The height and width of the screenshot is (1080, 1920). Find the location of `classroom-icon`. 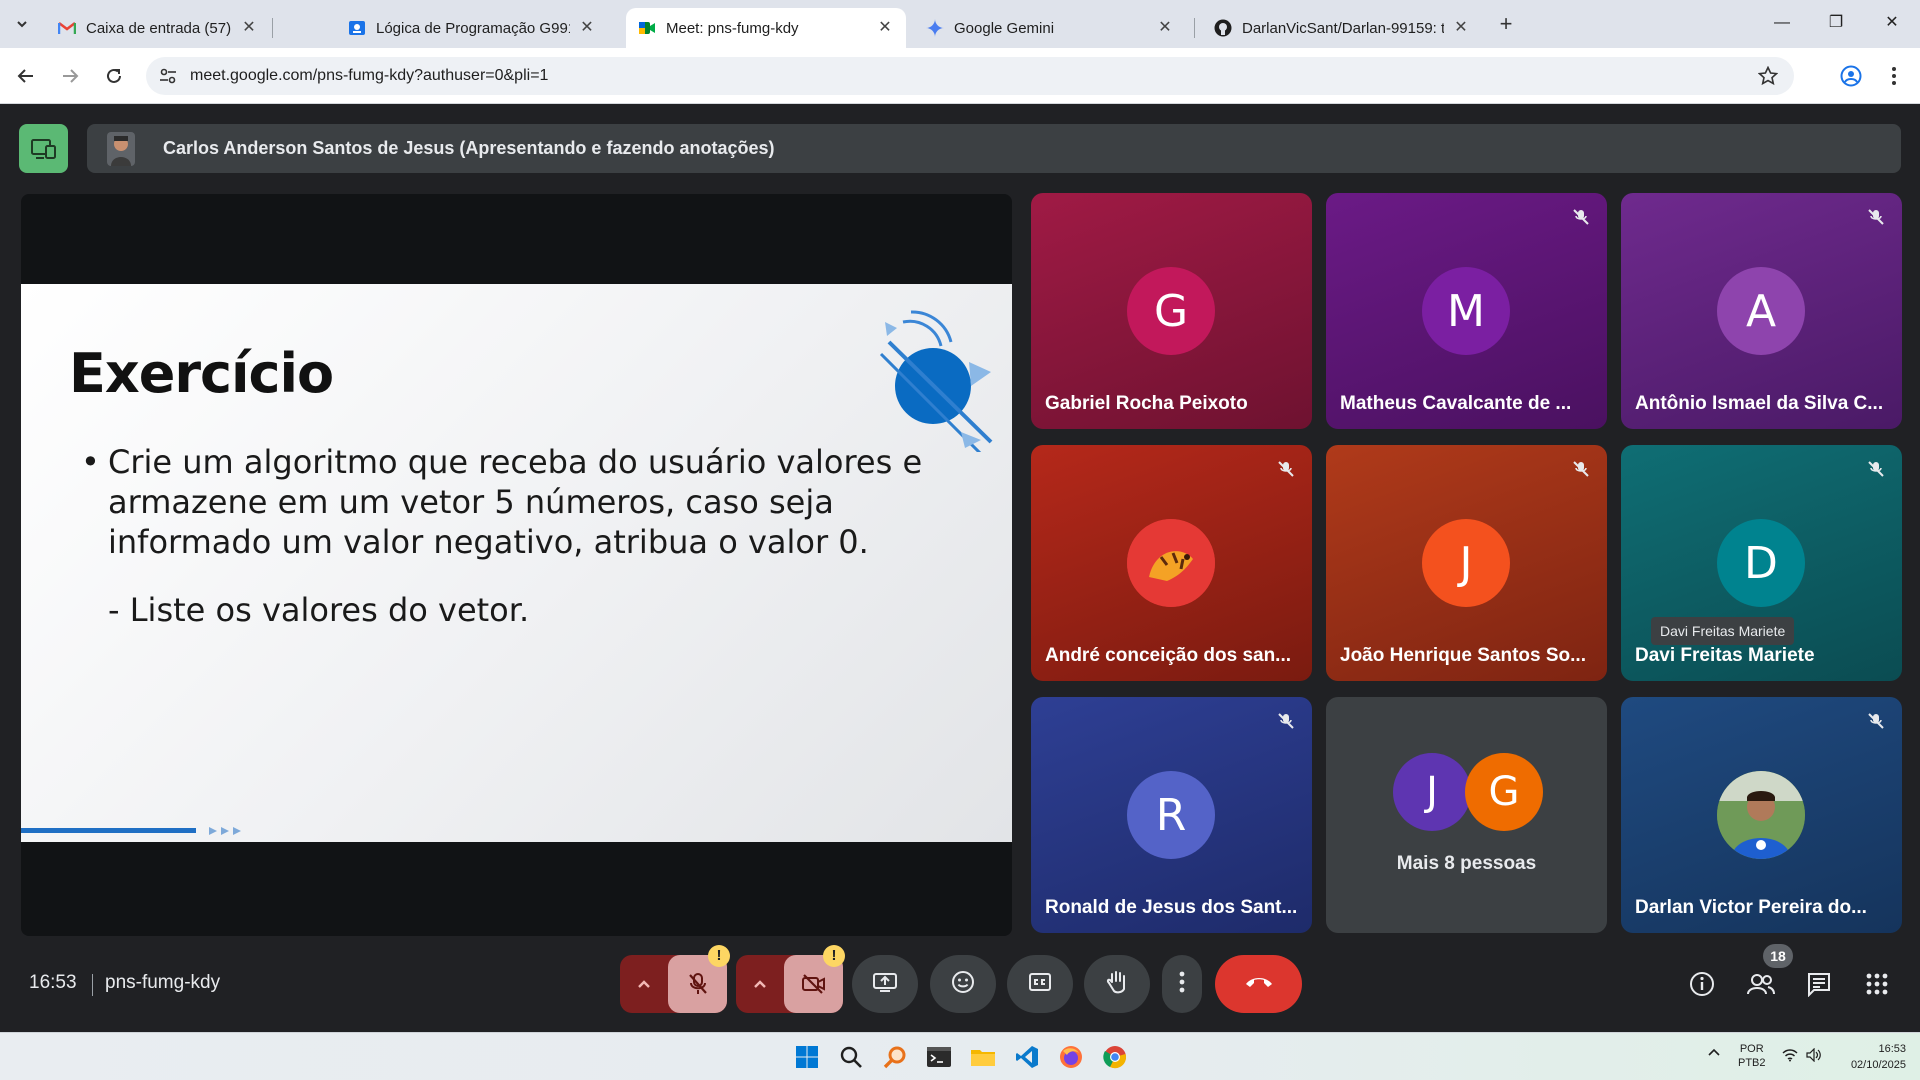

classroom-icon is located at coordinates (357, 28).